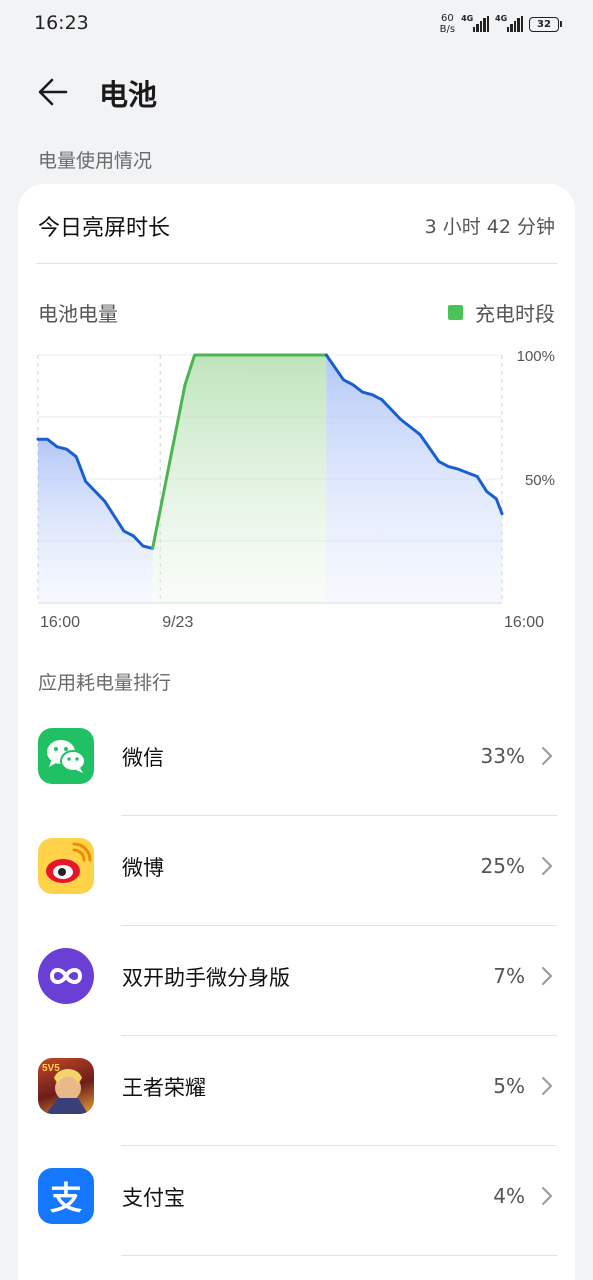  What do you see at coordinates (296, 1091) in the screenshot?
I see `app-row-honor-of-kings: 5V5 王者荣耀 5%` at bounding box center [296, 1091].